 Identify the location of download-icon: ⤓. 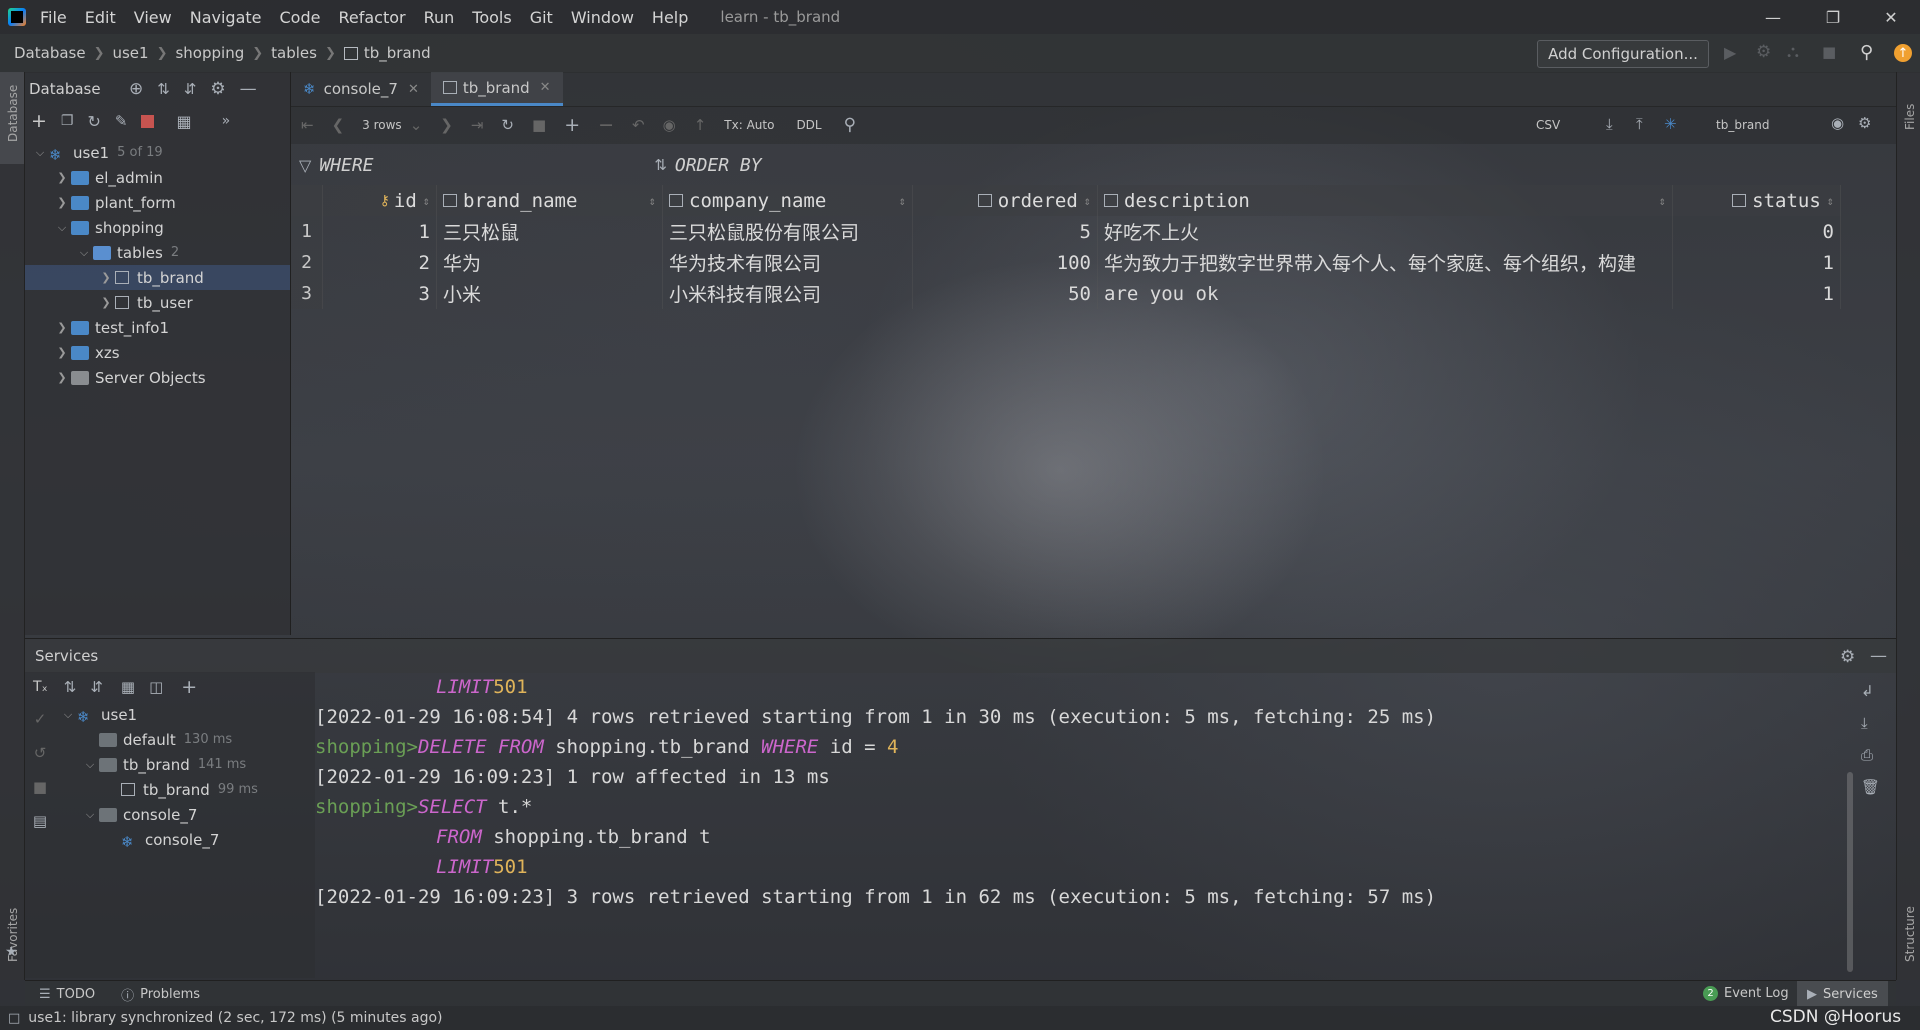
(1609, 124).